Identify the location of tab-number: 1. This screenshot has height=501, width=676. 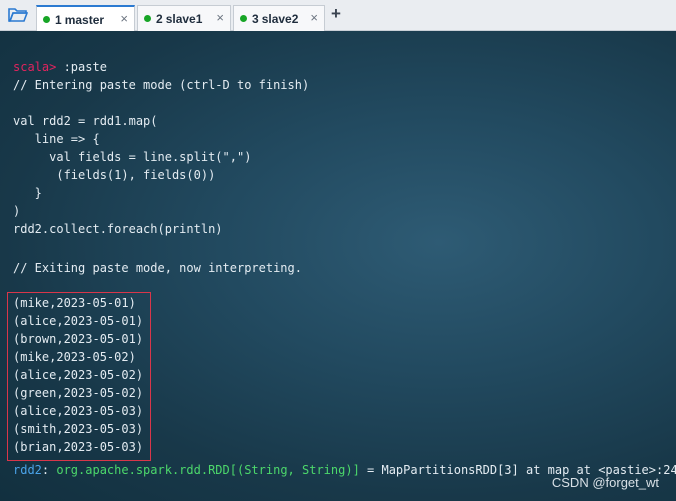
(58, 19).